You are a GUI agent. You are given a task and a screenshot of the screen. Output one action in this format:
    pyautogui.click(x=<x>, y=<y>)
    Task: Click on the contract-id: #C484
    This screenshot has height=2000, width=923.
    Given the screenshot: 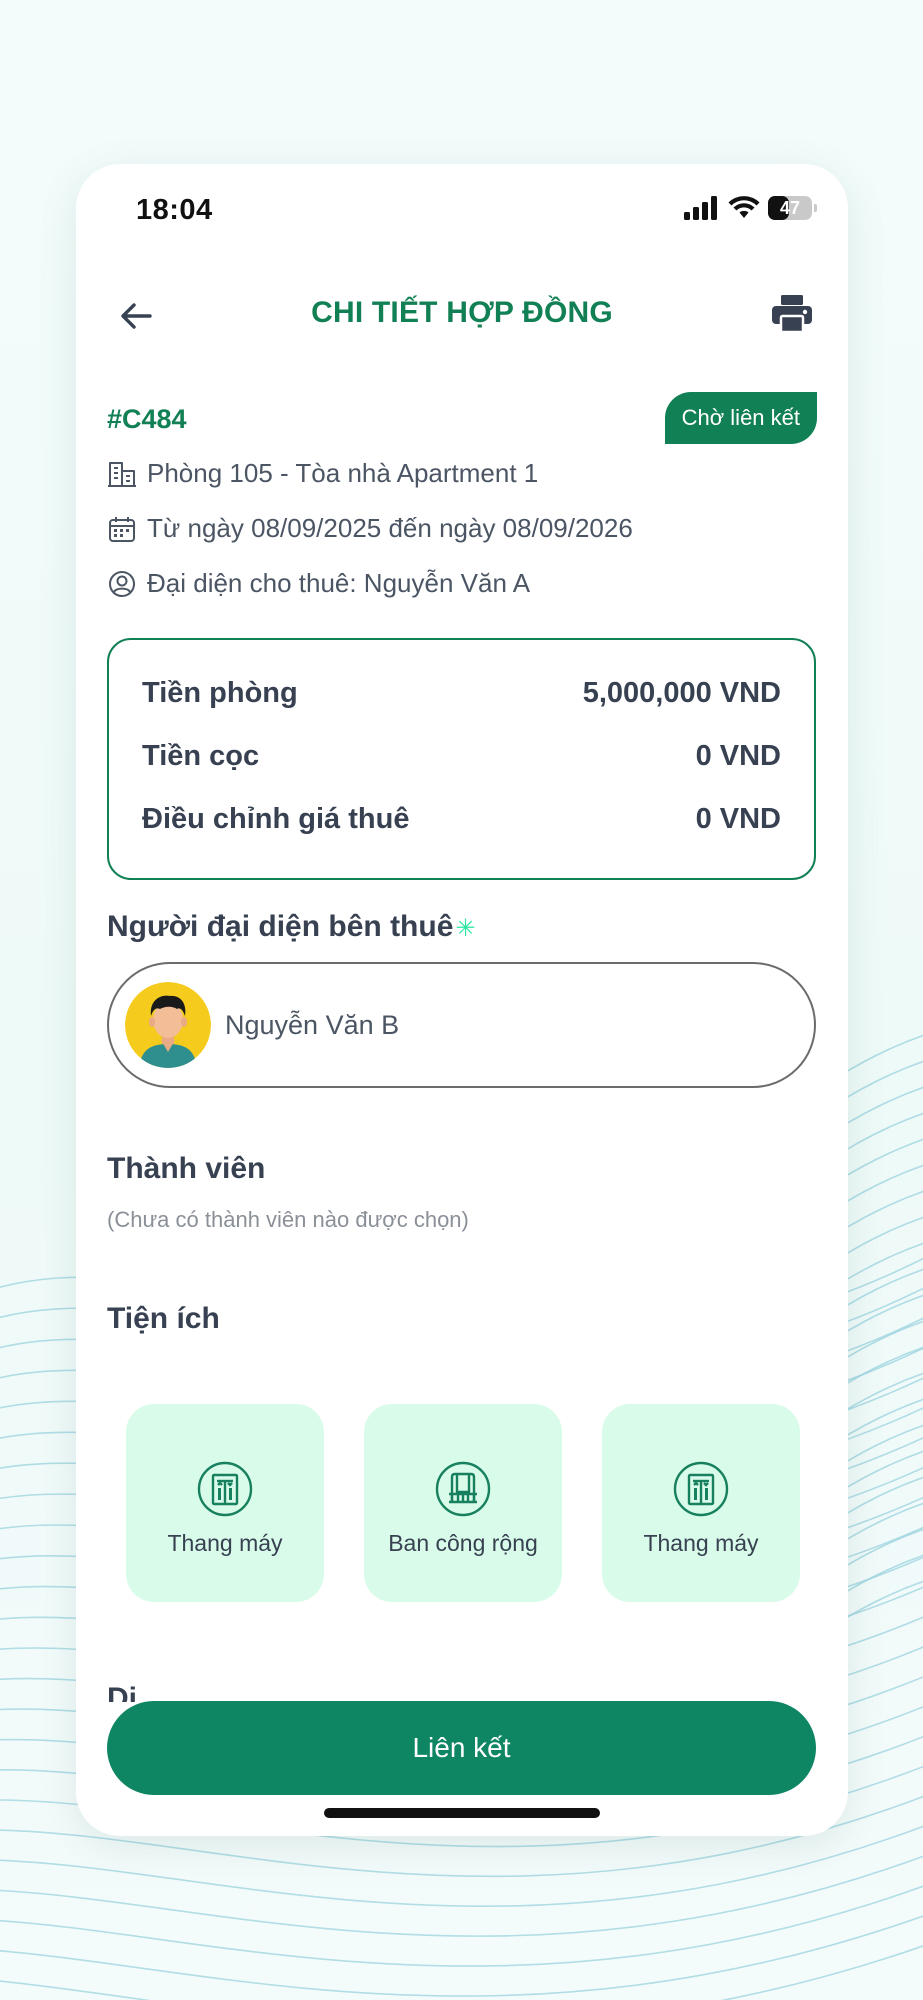 What is the action you would take?
    pyautogui.click(x=147, y=419)
    